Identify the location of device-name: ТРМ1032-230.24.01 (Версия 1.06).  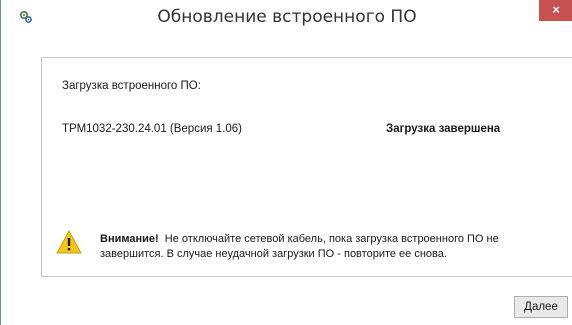
(152, 129).